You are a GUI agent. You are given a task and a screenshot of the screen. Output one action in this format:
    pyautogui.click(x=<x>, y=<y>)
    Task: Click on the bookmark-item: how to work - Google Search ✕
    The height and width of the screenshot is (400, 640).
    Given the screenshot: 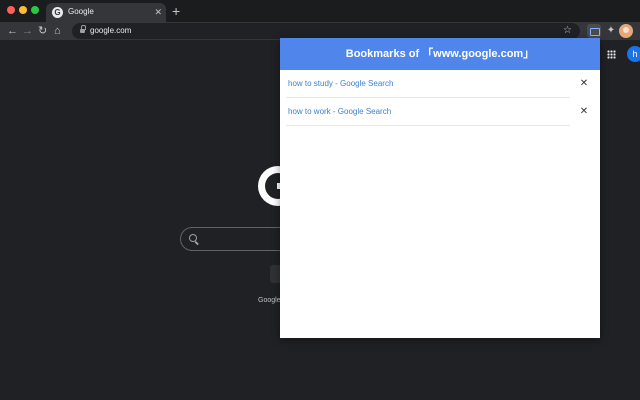 What is the action you would take?
    pyautogui.click(x=437, y=112)
    